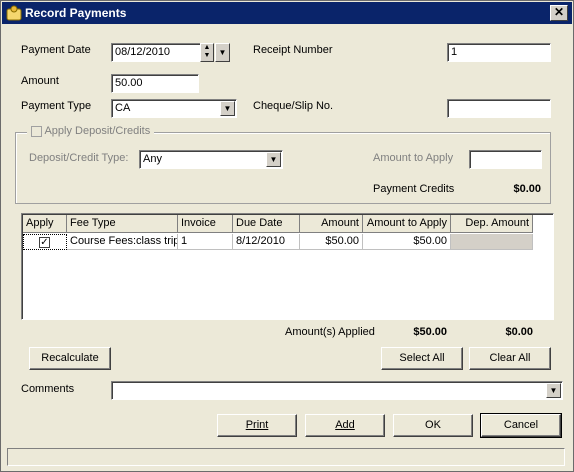 The width and height of the screenshot is (574, 472). What do you see at coordinates (122, 242) in the screenshot?
I see `grid-cell-fee-type: Course Fees:class trip` at bounding box center [122, 242].